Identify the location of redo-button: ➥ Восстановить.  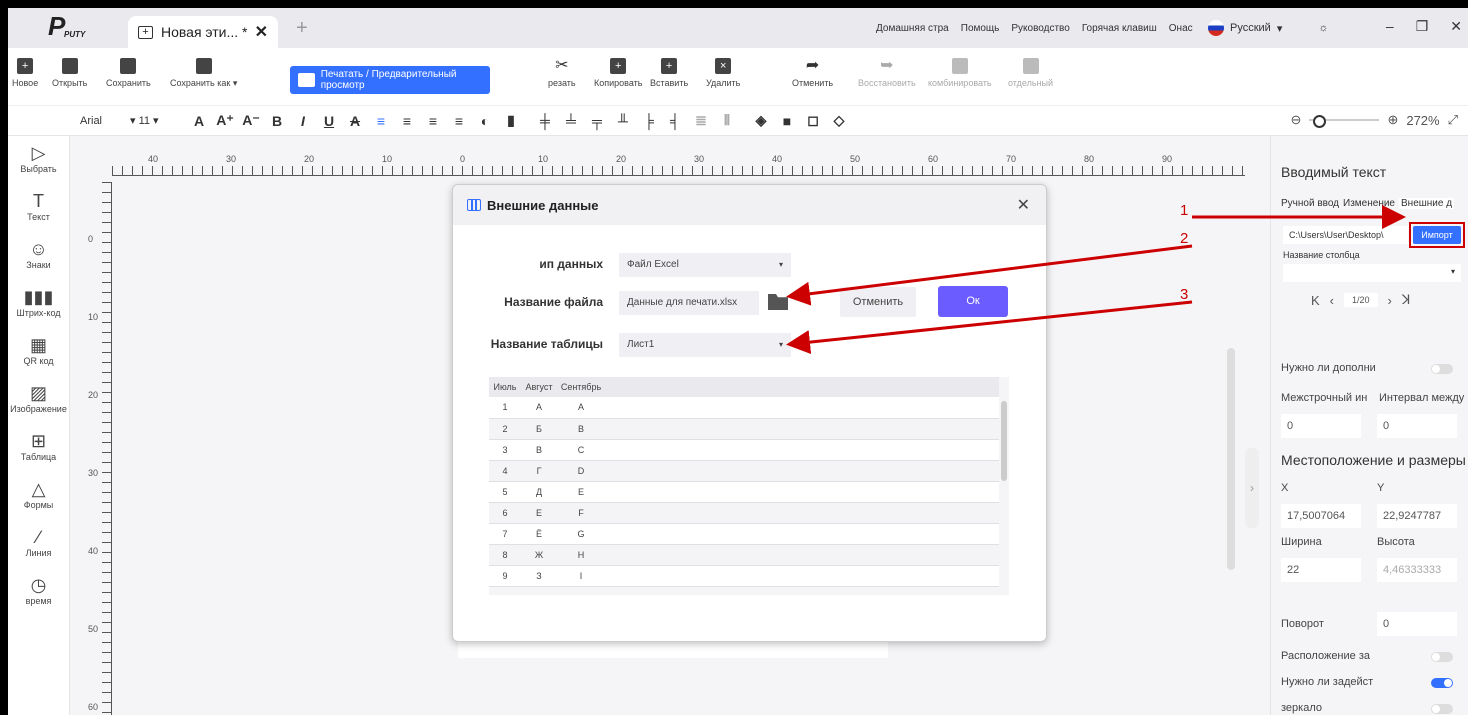
(887, 73).